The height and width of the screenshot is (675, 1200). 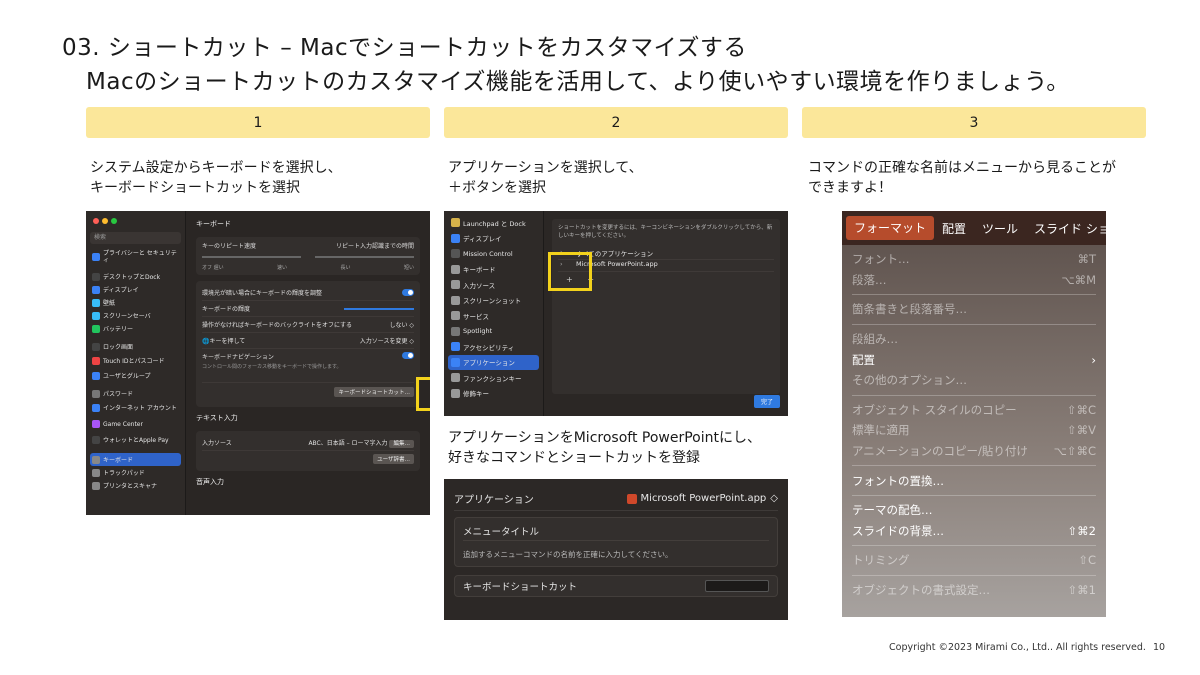 I want to click on settings-search-input: 検索, so click(x=135, y=238).